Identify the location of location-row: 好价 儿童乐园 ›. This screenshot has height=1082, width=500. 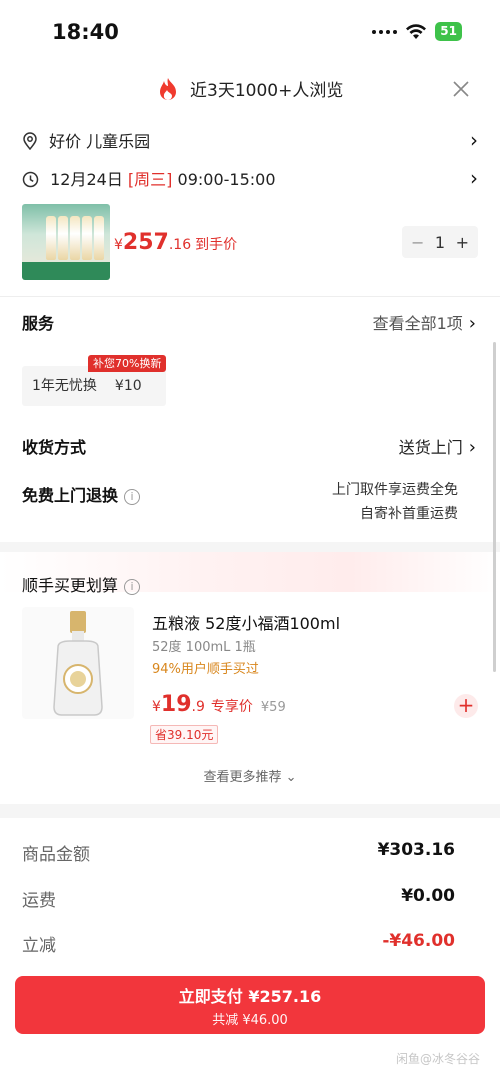
(250, 140).